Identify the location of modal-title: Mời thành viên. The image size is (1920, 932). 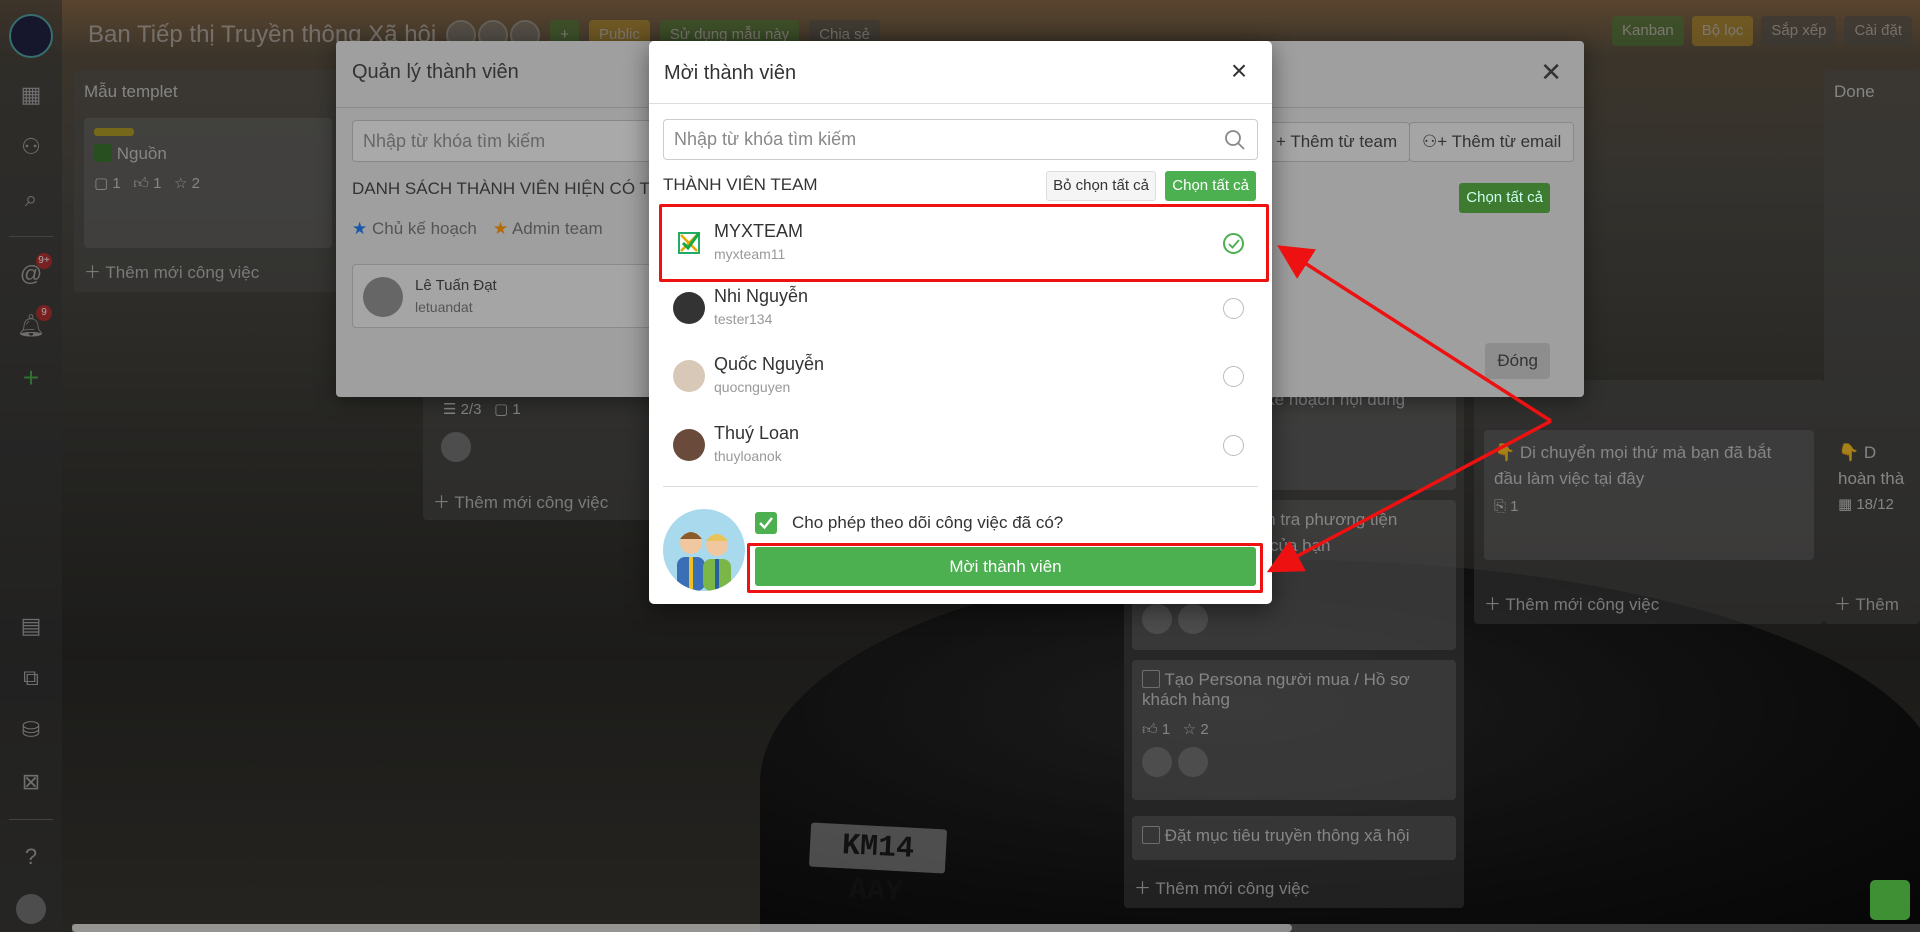
(730, 73).